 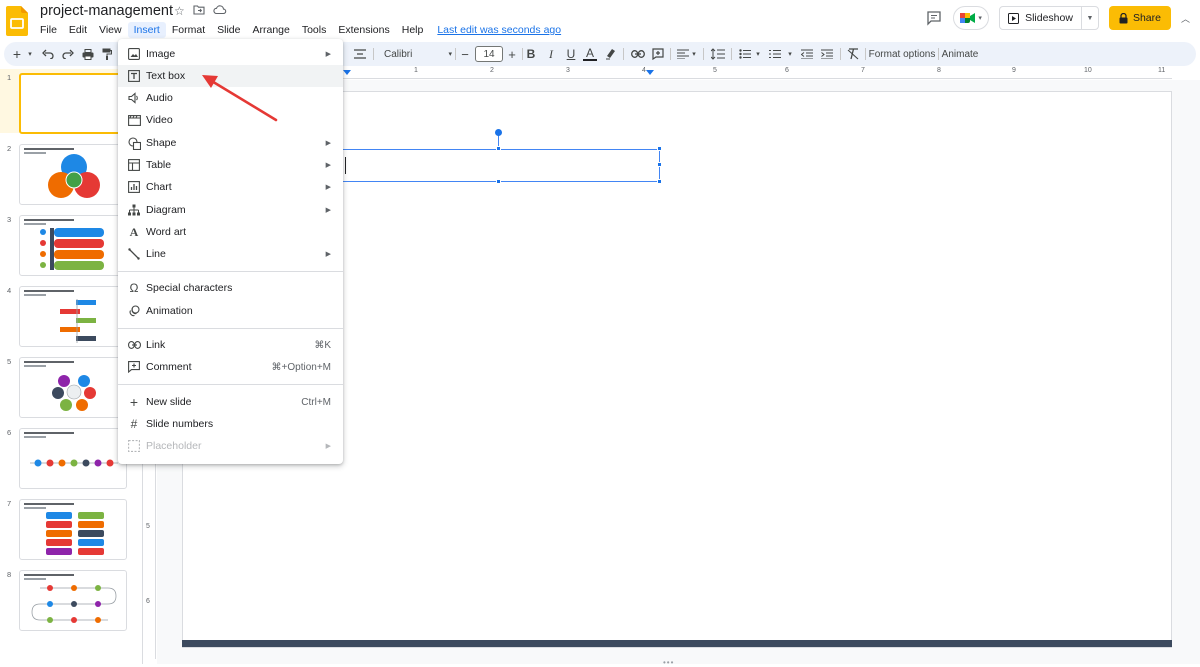 I want to click on slides-logo-icon, so click(x=17, y=21).